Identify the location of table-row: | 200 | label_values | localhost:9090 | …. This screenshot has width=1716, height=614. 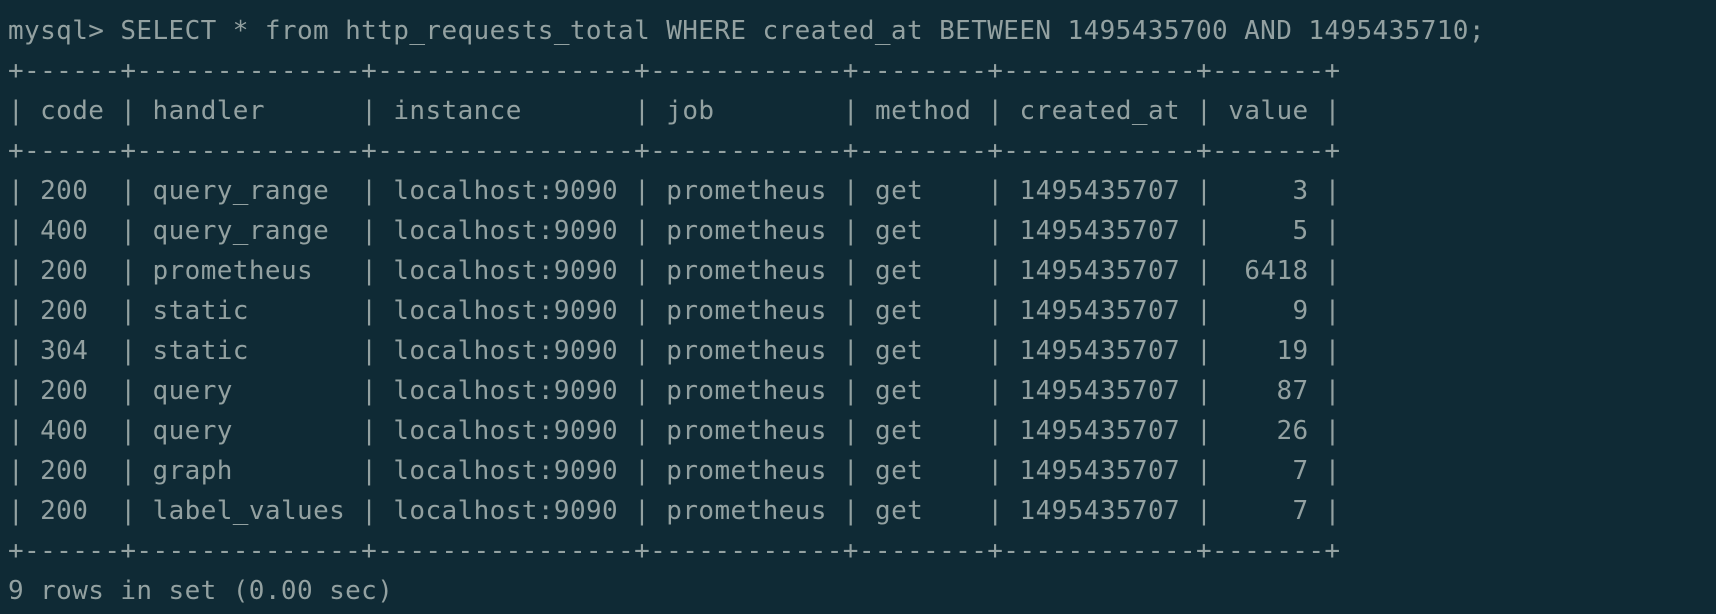
(858, 511).